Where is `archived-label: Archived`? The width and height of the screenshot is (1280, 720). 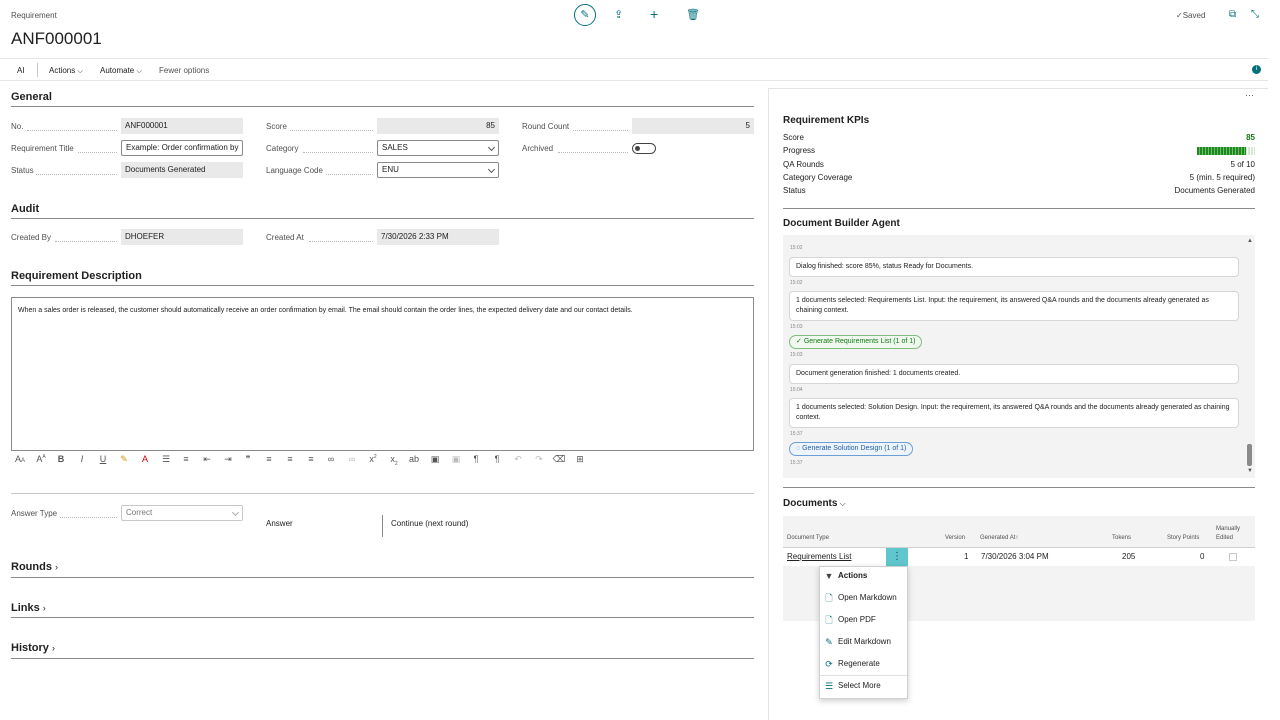
archived-label: Archived is located at coordinates (538, 148).